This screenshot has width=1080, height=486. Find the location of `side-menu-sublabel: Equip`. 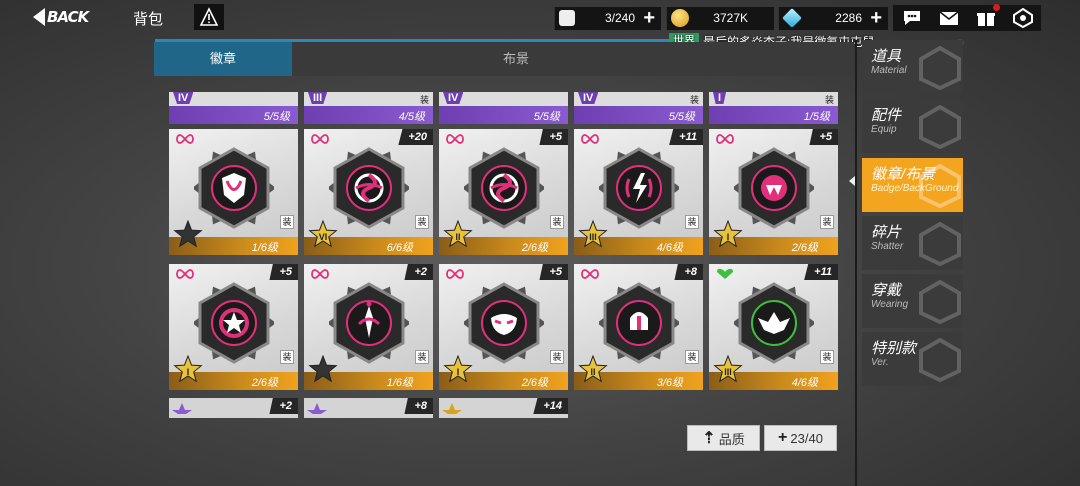

side-menu-sublabel: Equip is located at coordinates (884, 129).